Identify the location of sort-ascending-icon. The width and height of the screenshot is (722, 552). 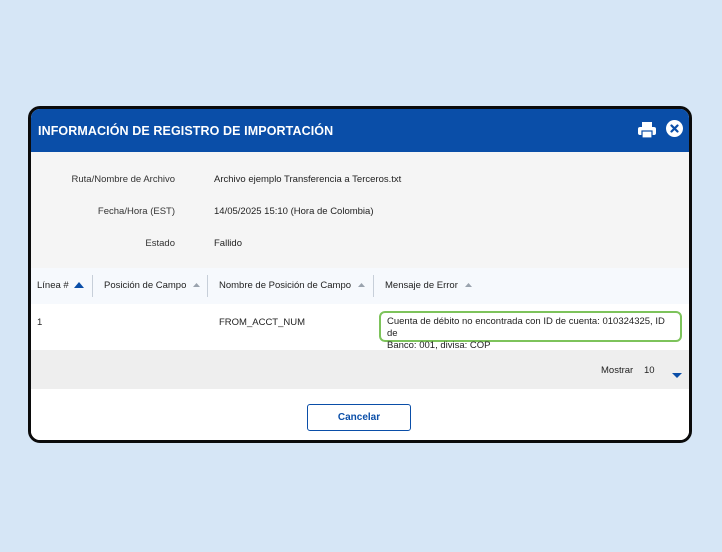
(78, 285).